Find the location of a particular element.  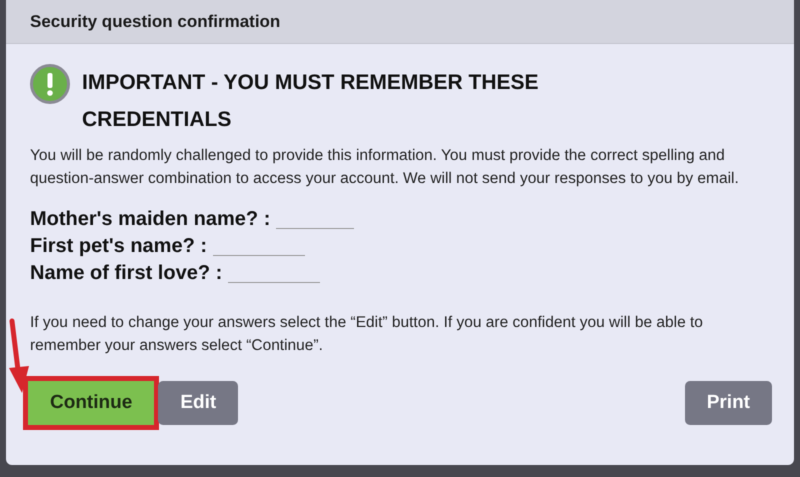

notice-heading: IMPORTANT - YOU MUST REMEMBER THESE CREDENTIALS is located at coordinates (311, 101).